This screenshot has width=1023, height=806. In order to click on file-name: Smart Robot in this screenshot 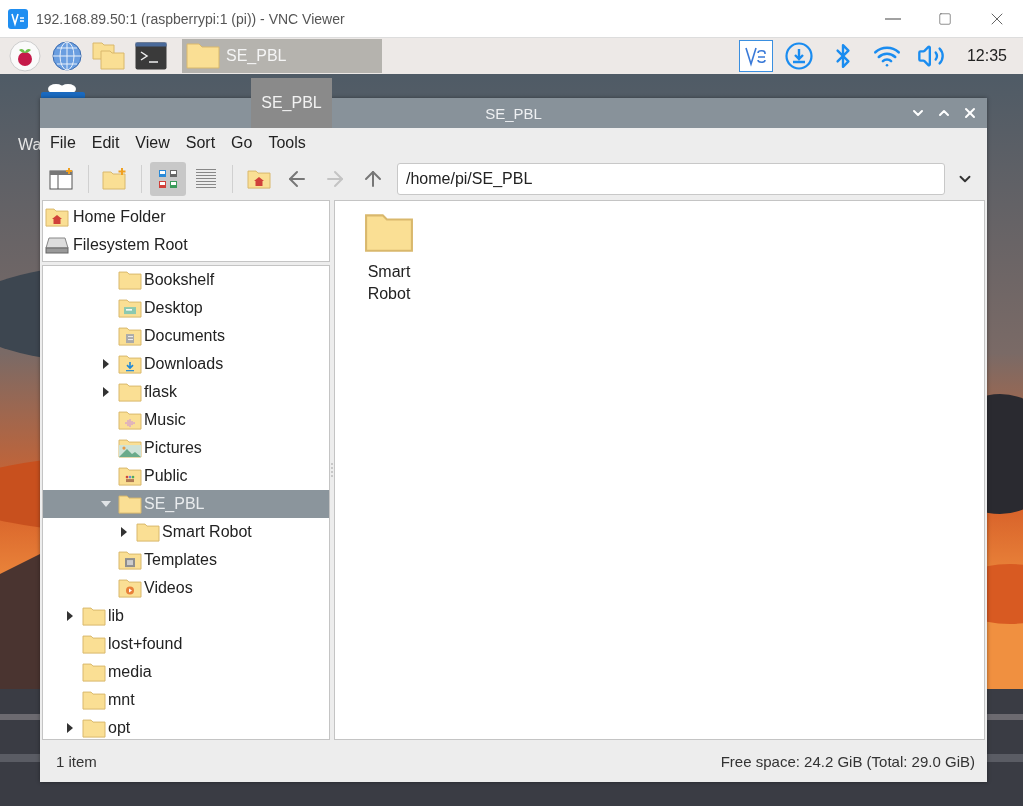, I will do `click(389, 283)`.